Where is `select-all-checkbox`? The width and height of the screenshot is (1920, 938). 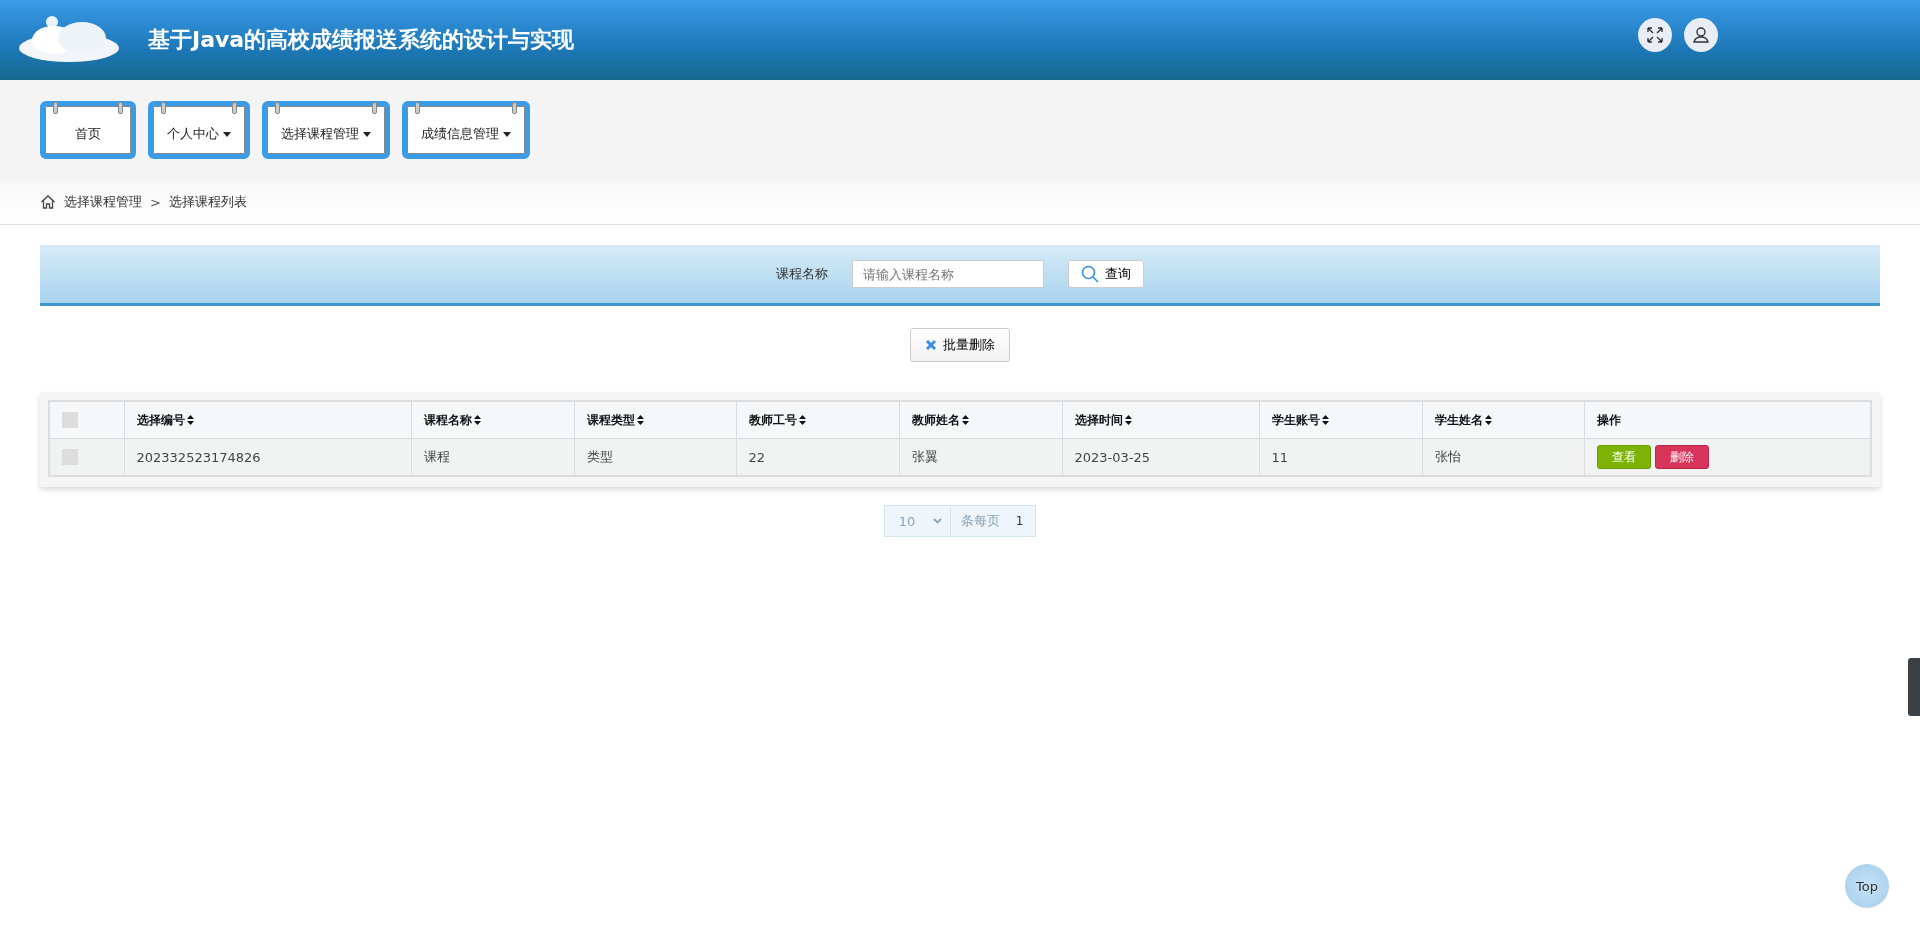 select-all-checkbox is located at coordinates (70, 420).